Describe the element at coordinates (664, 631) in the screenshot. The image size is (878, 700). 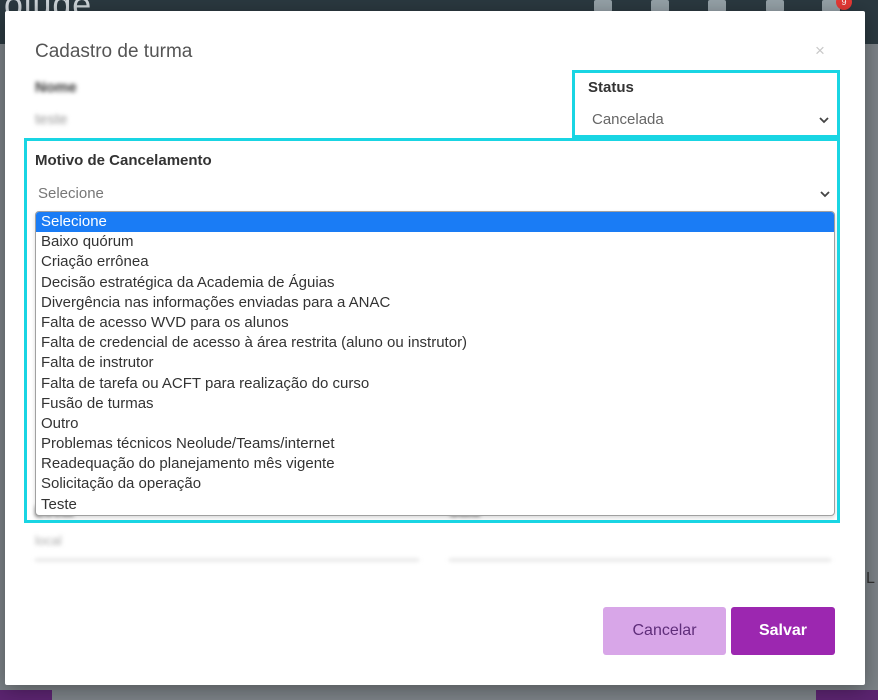
I see `cancel-button: Cancelar` at that location.